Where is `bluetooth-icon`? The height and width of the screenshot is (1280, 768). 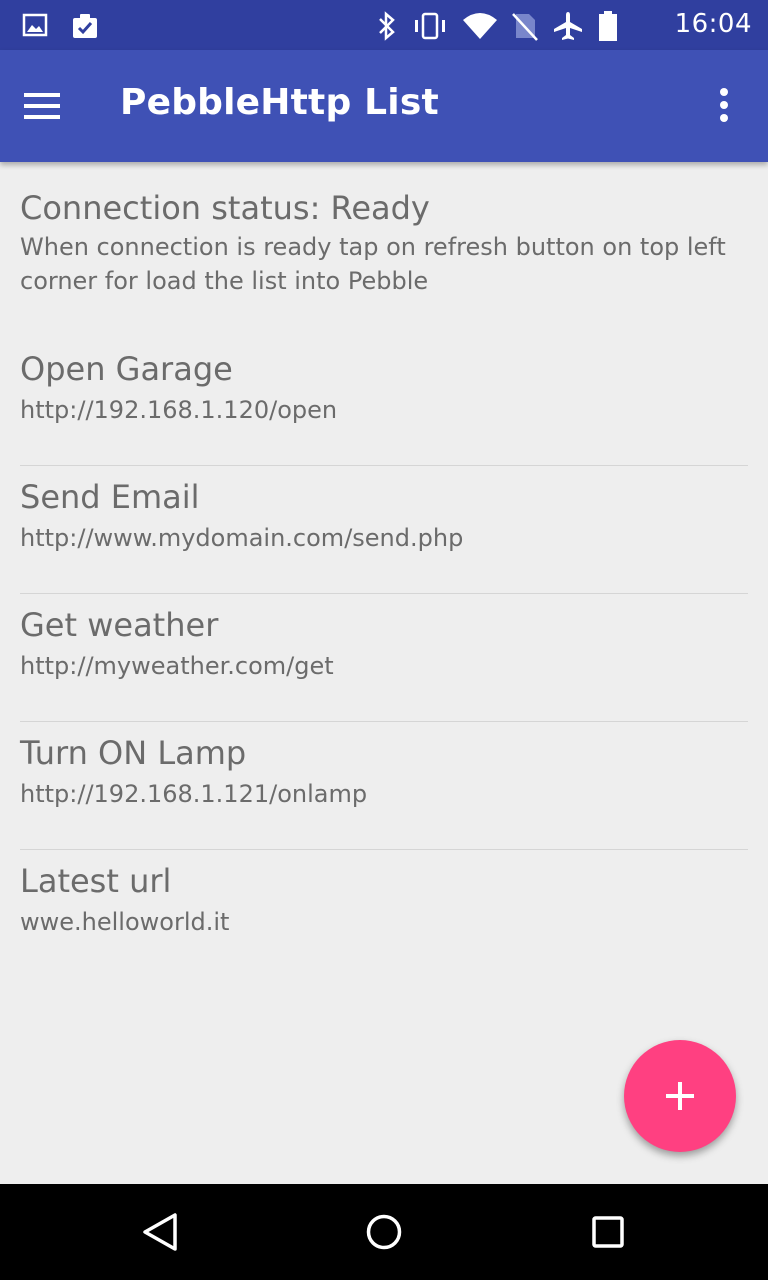 bluetooth-icon is located at coordinates (387, 26).